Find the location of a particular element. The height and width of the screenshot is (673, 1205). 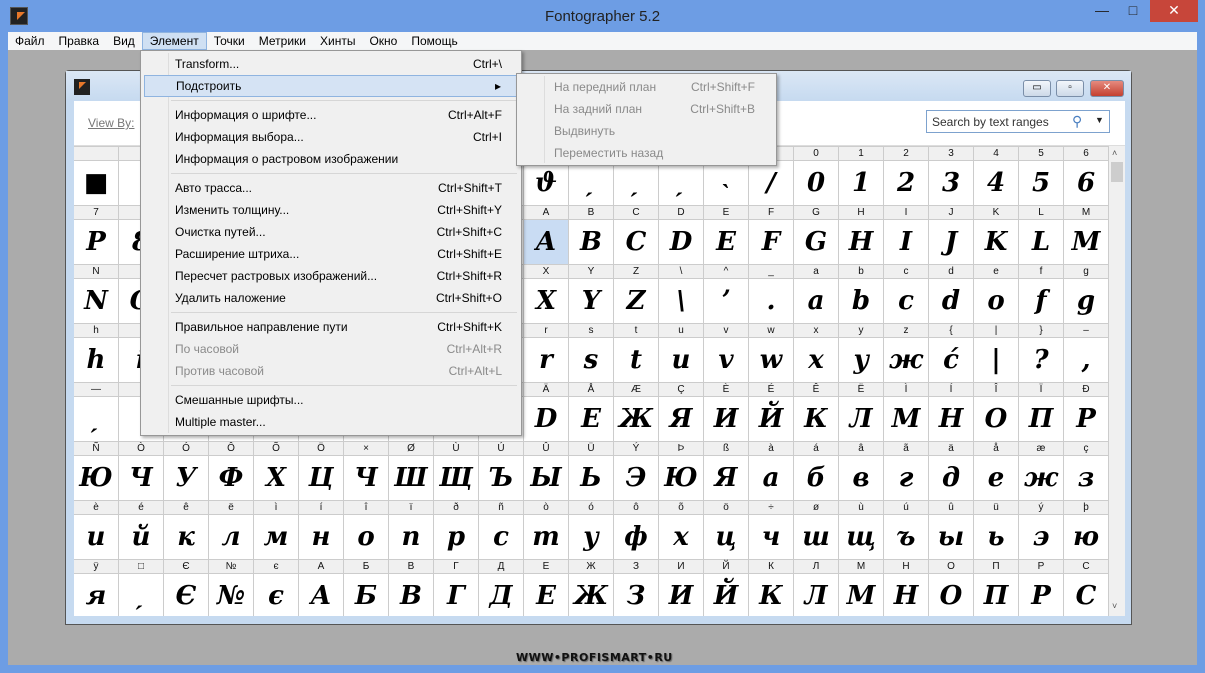

scroll-up-icon: ˄ is located at coordinates (1114, 153).